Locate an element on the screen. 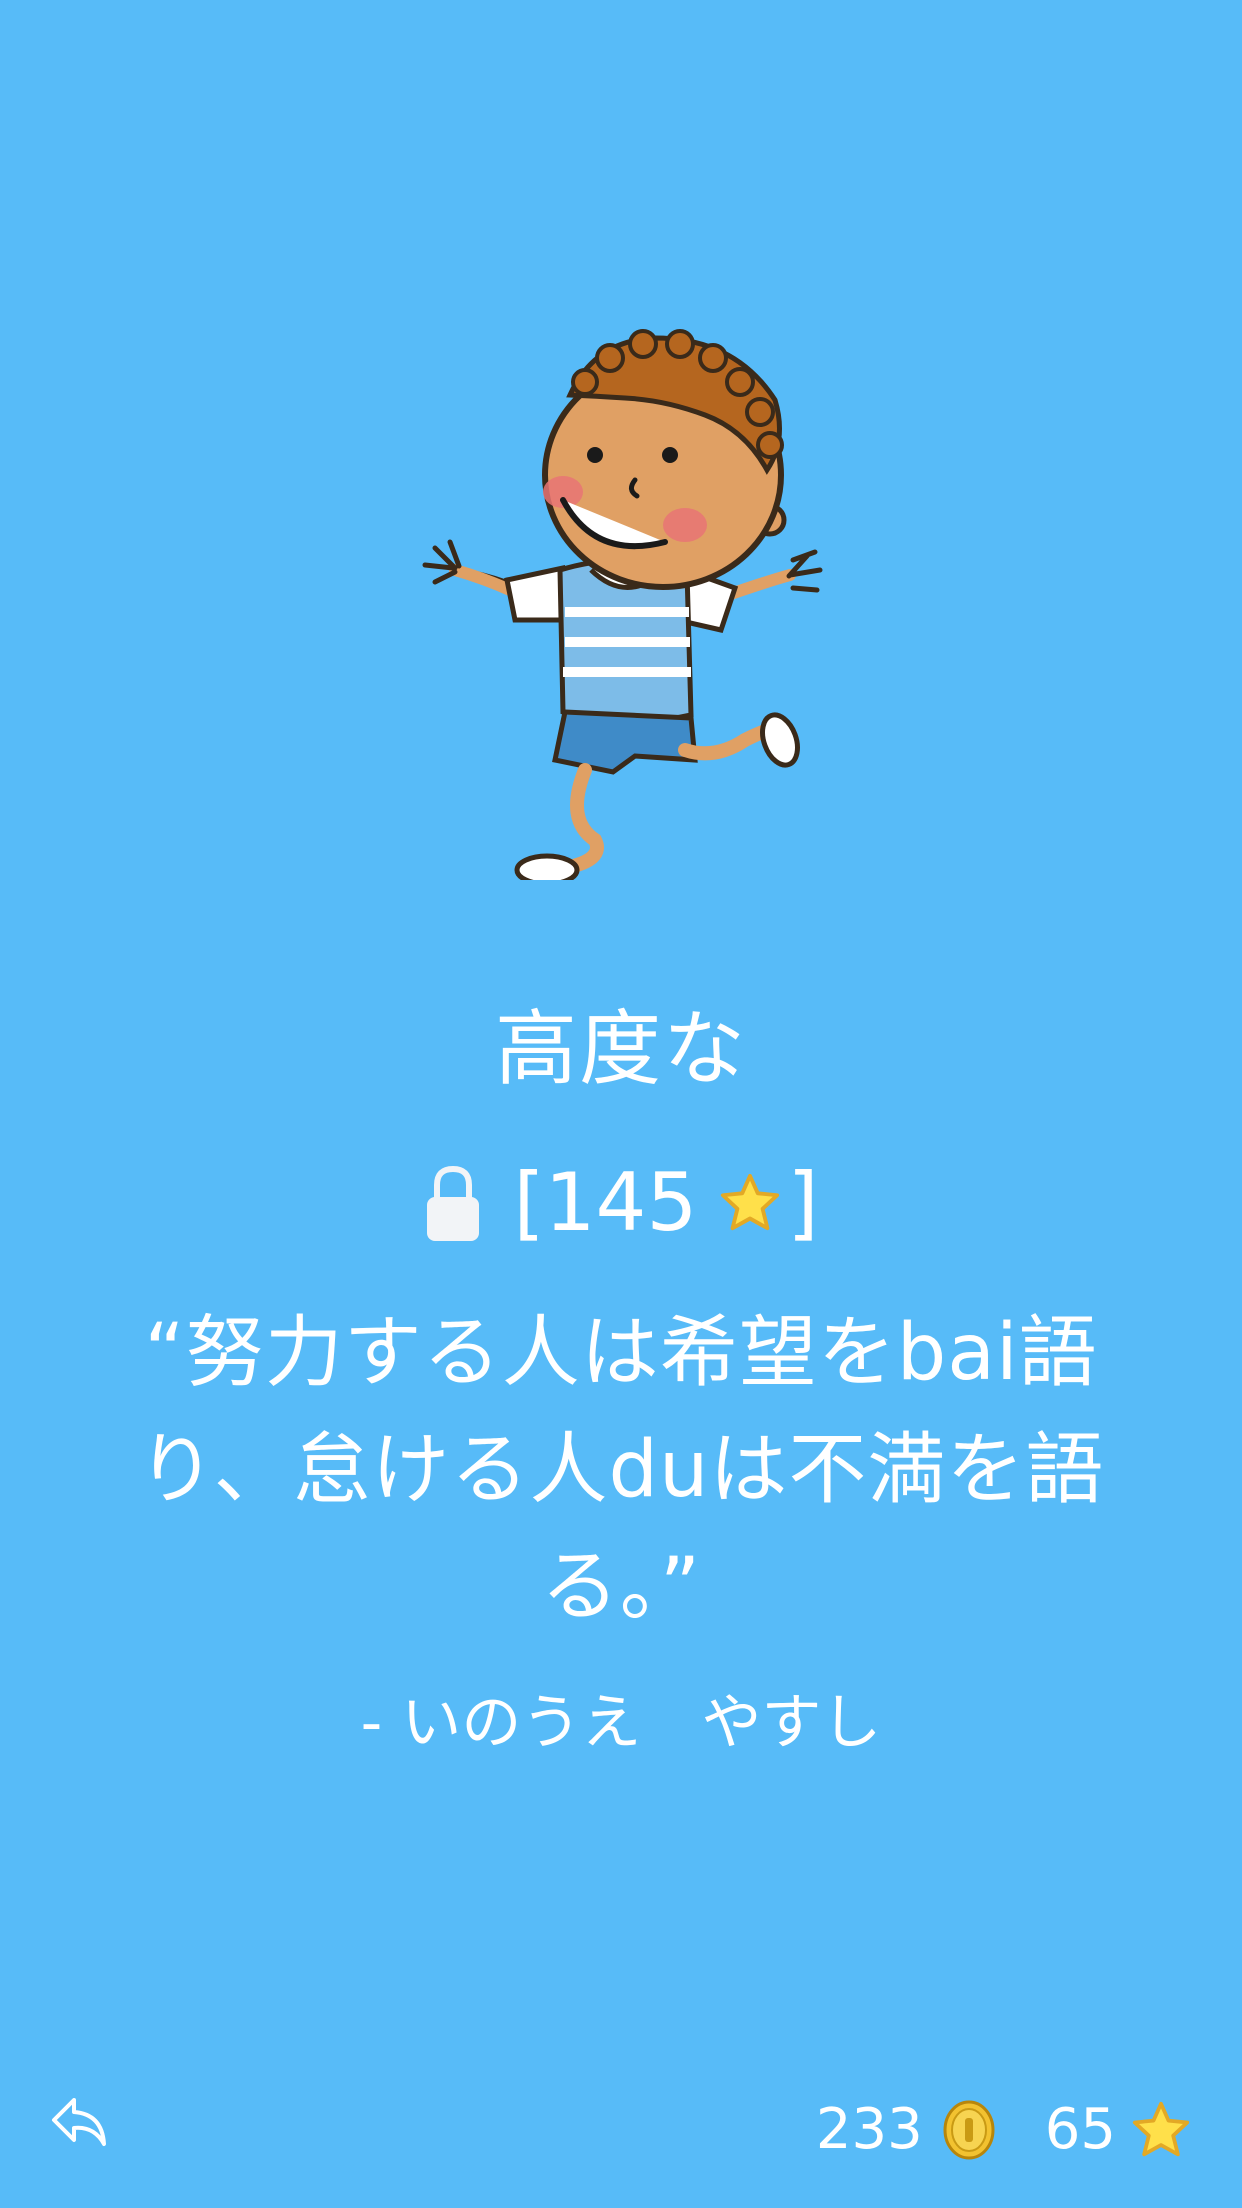 The width and height of the screenshot is (1242, 2208). quote-text: “努力する人は希望をbai語り、怠ける人duは不満を語る。” is located at coordinates (621, 1470).